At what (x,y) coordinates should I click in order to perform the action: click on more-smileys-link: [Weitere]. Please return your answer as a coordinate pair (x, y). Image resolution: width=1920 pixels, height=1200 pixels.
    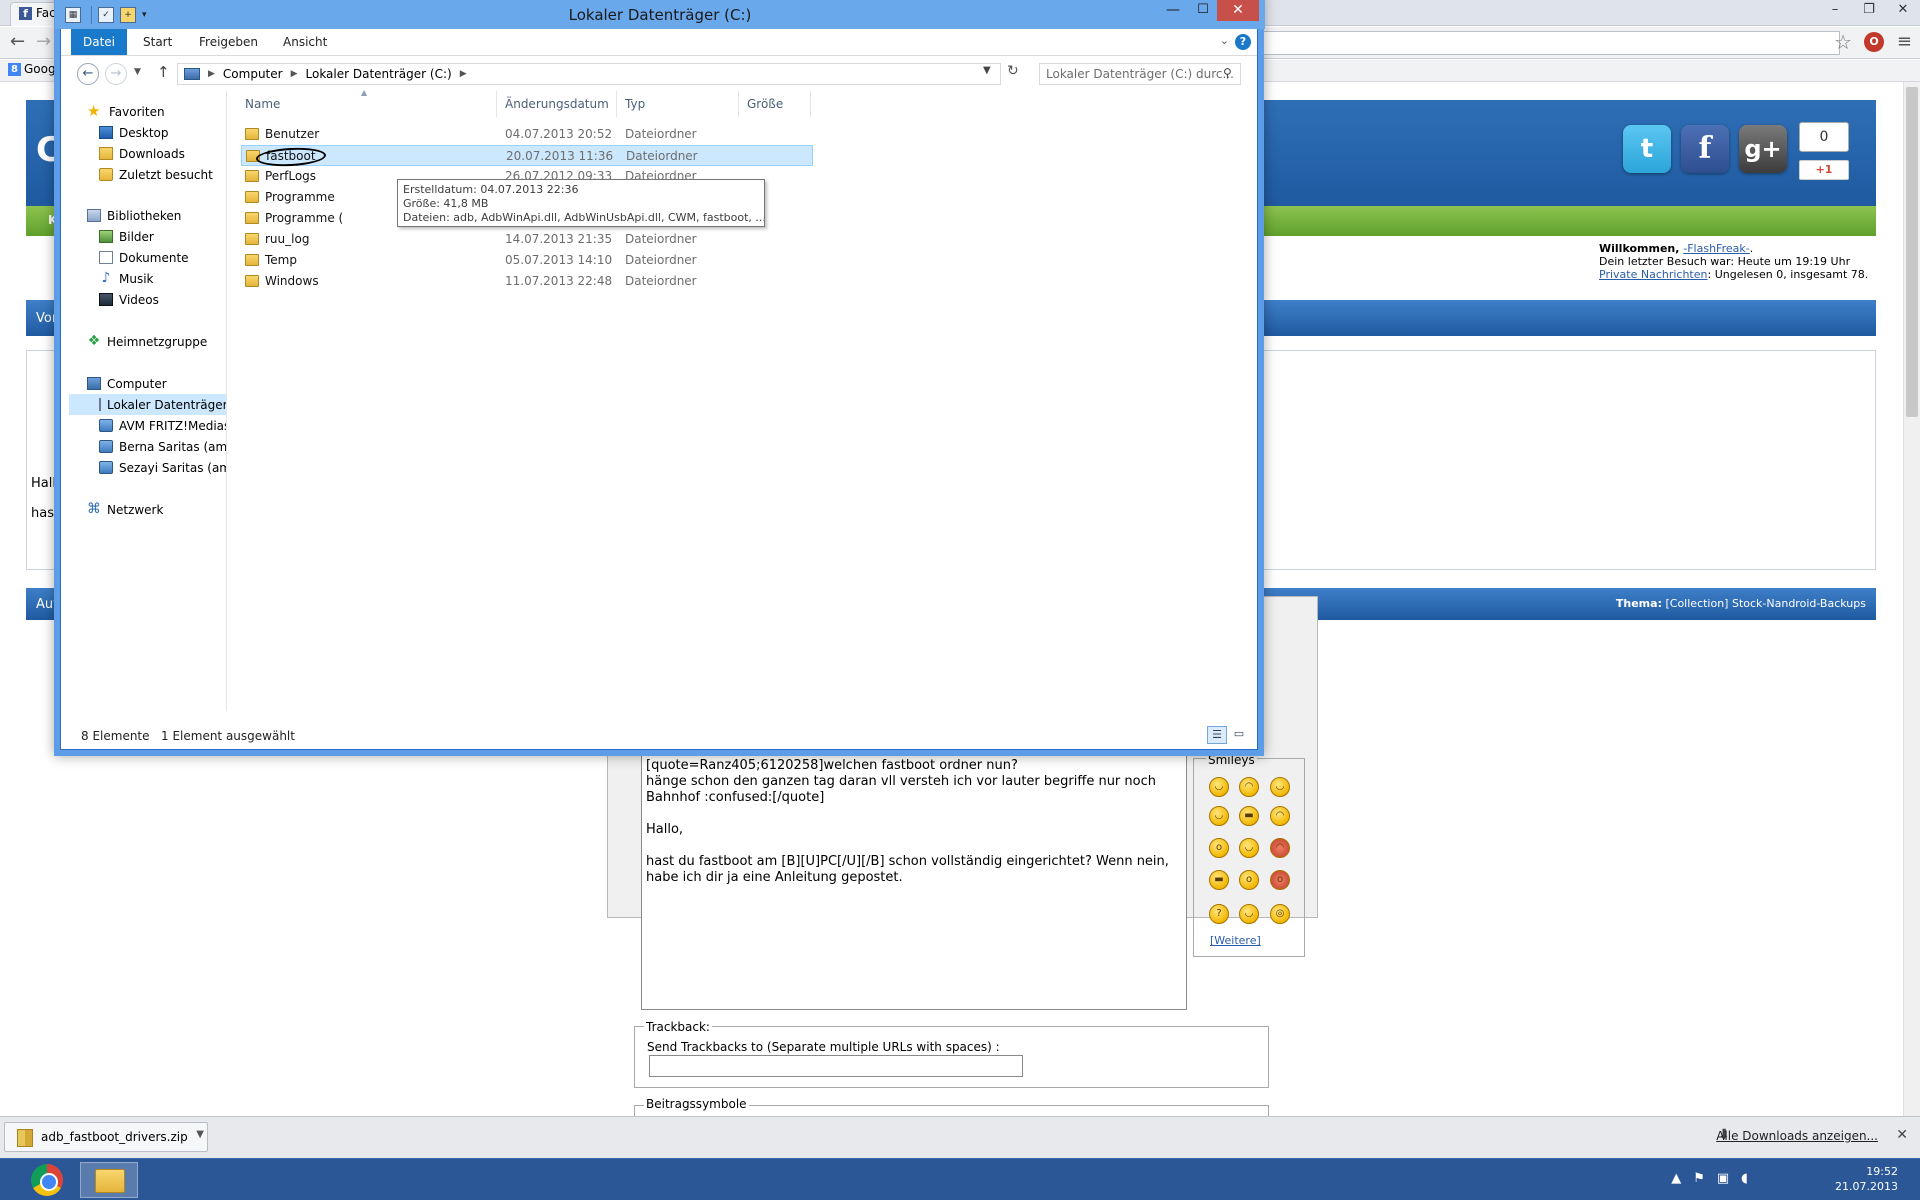
    Looking at the image, I should click on (1235, 940).